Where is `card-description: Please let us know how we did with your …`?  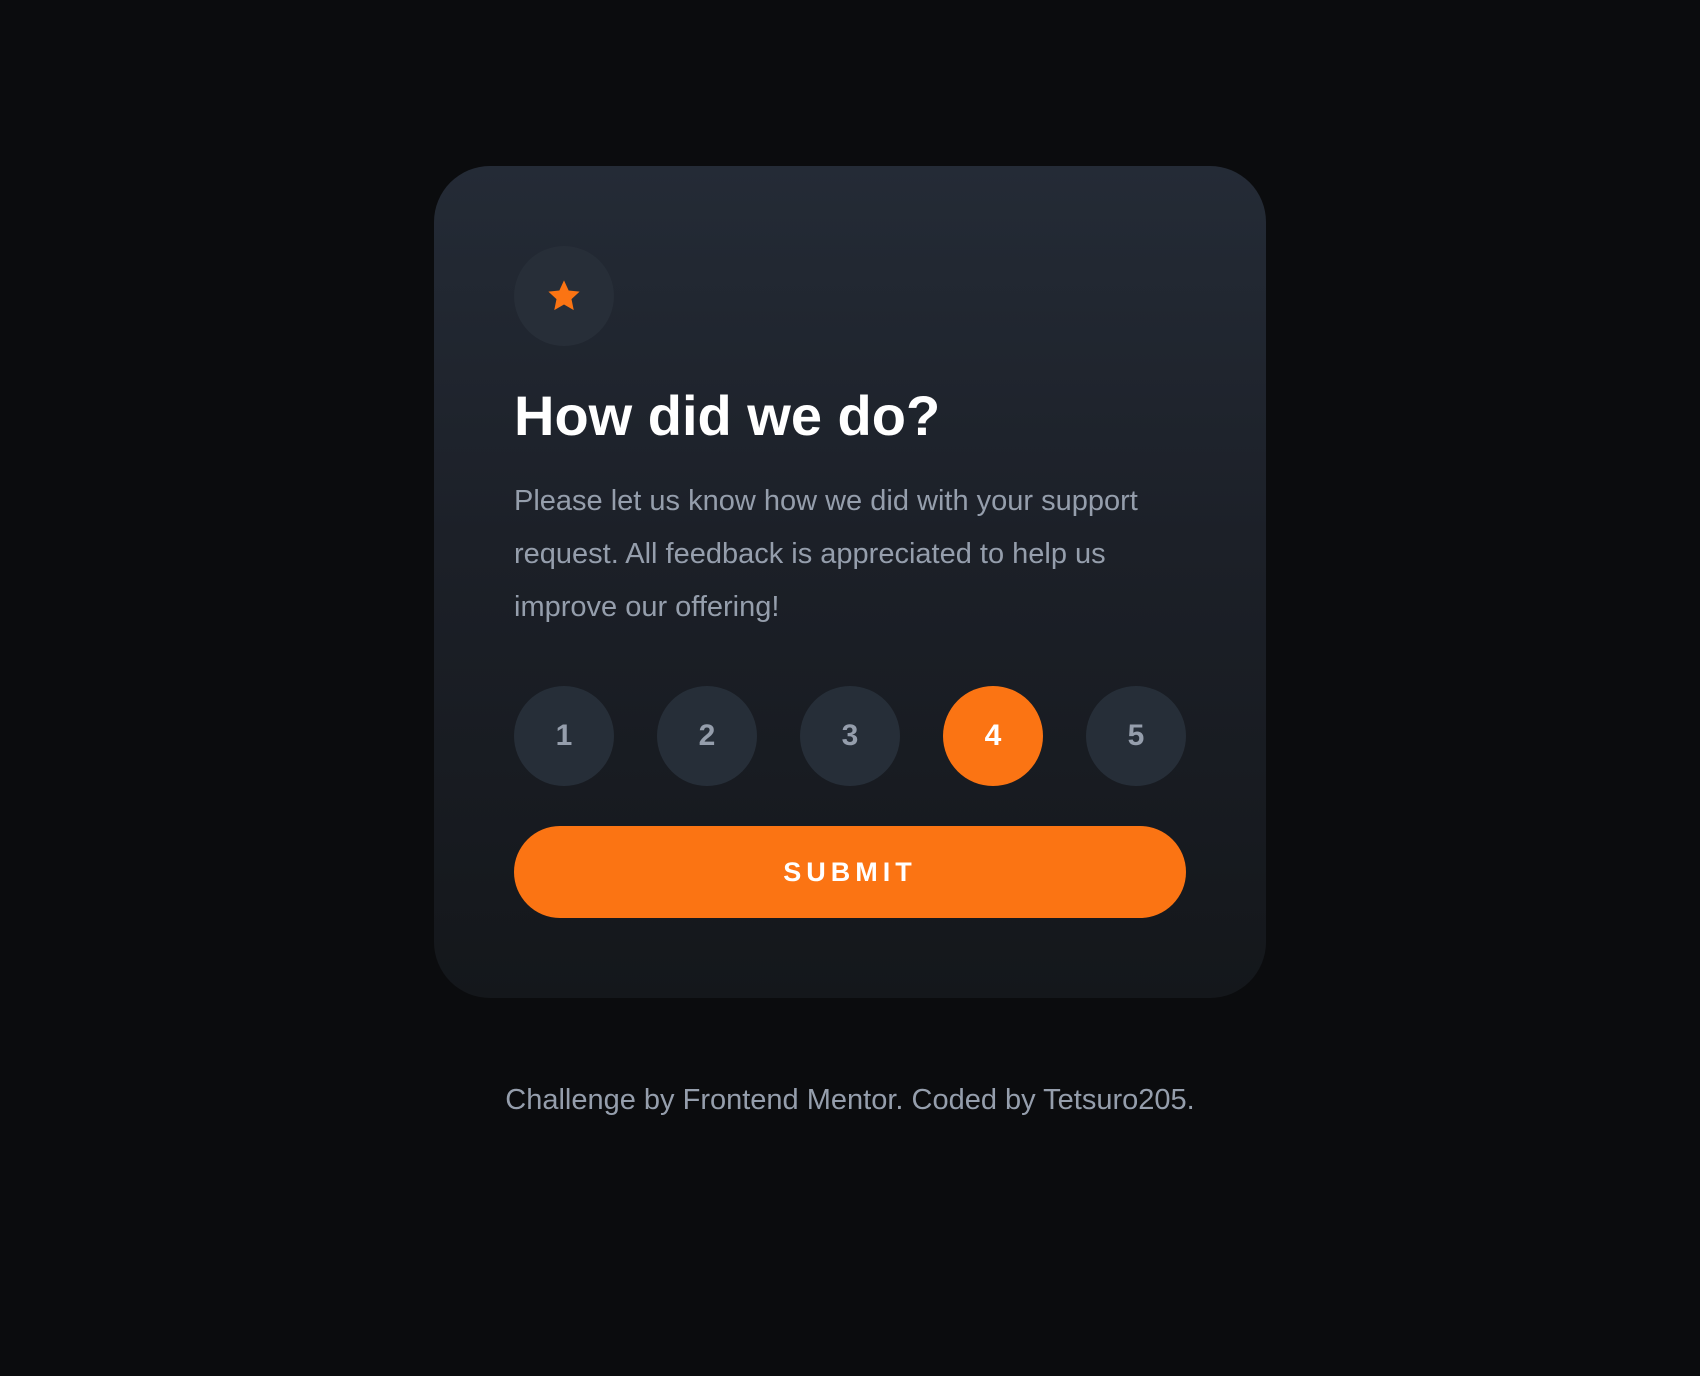 card-description: Please let us know how we did with your … is located at coordinates (826, 554).